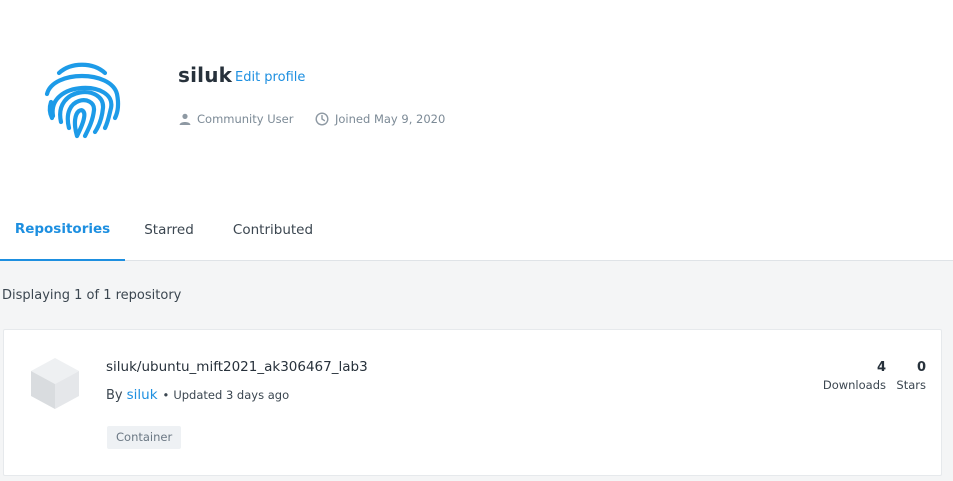 This screenshot has height=481, width=953. Describe the element at coordinates (205, 75) in the screenshot. I see `profile-username: siluk` at that location.